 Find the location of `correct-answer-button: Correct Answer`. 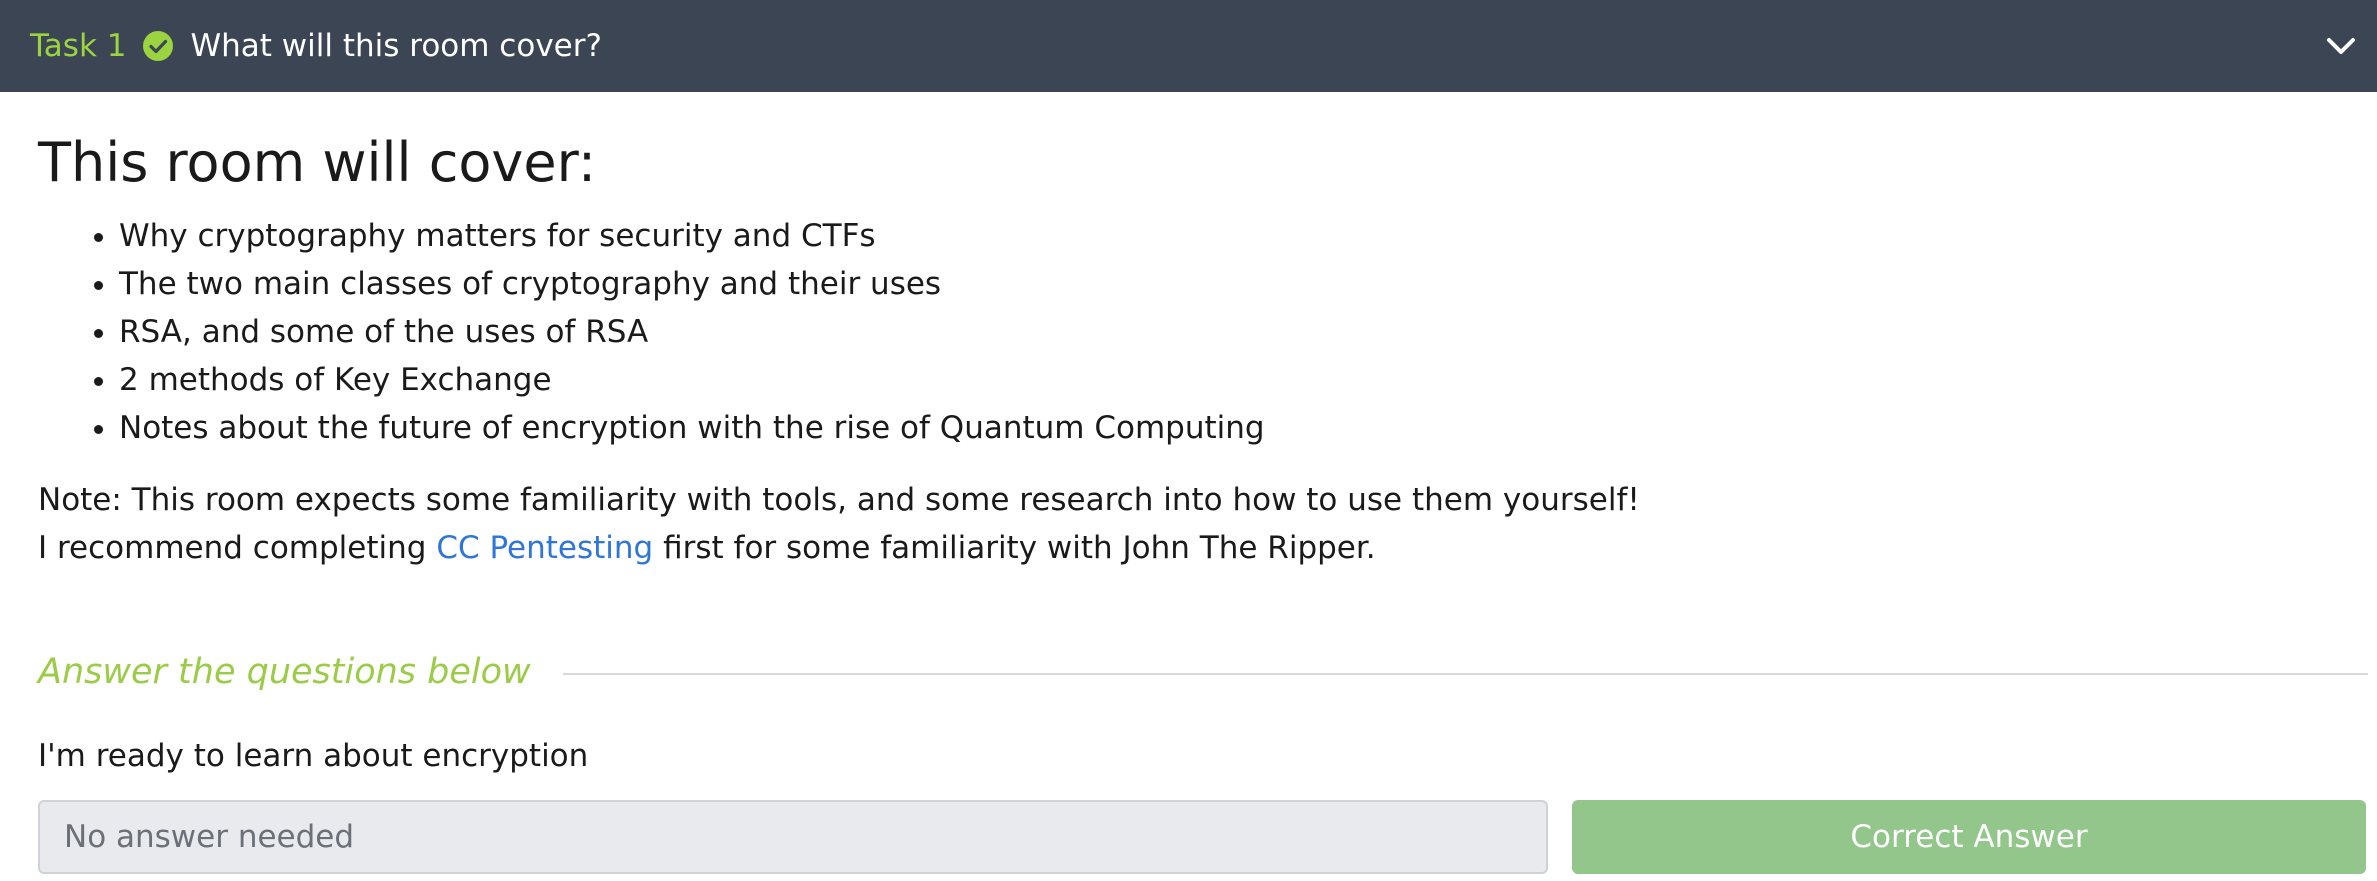

correct-answer-button: Correct Answer is located at coordinates (1969, 837).